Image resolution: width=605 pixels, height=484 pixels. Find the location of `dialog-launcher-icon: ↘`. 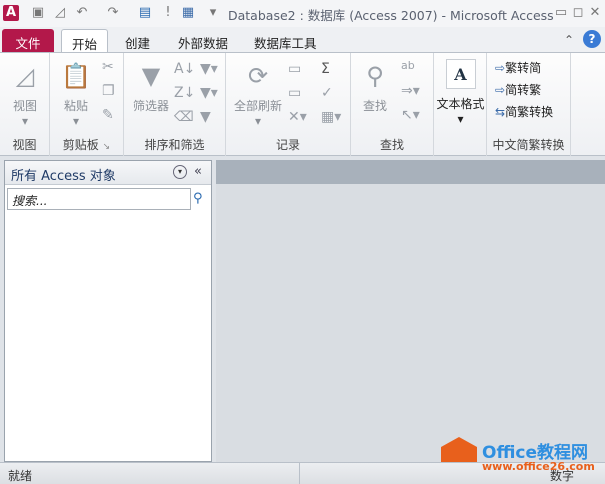

dialog-launcher-icon: ↘ is located at coordinates (107, 147).